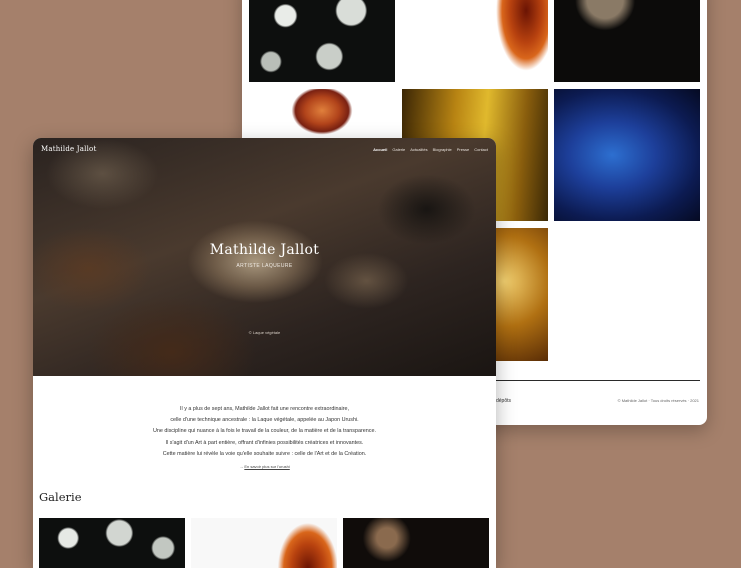  Describe the element at coordinates (68, 149) in the screenshot. I see `site-logo: Mathilde Jallot` at that location.